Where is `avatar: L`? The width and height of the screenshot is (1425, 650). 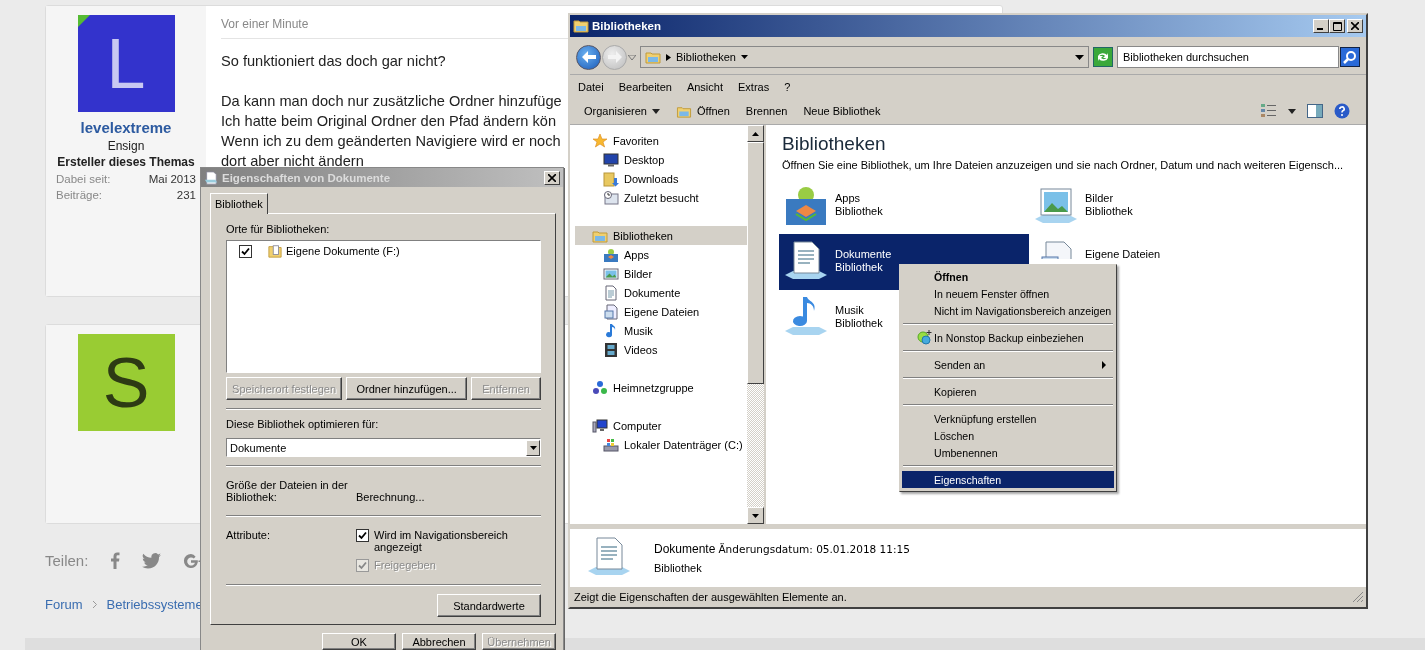 avatar: L is located at coordinates (126, 63).